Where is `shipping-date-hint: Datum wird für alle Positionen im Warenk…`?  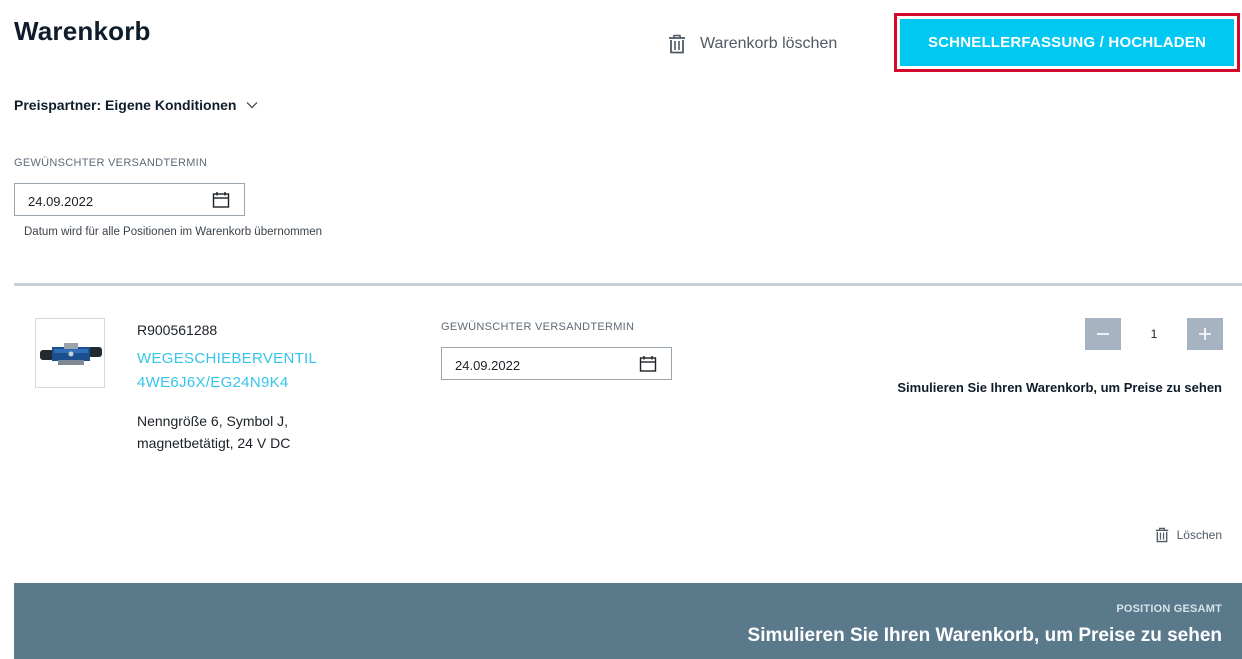
shipping-date-hint: Datum wird für alle Positionen im Warenk… is located at coordinates (173, 232).